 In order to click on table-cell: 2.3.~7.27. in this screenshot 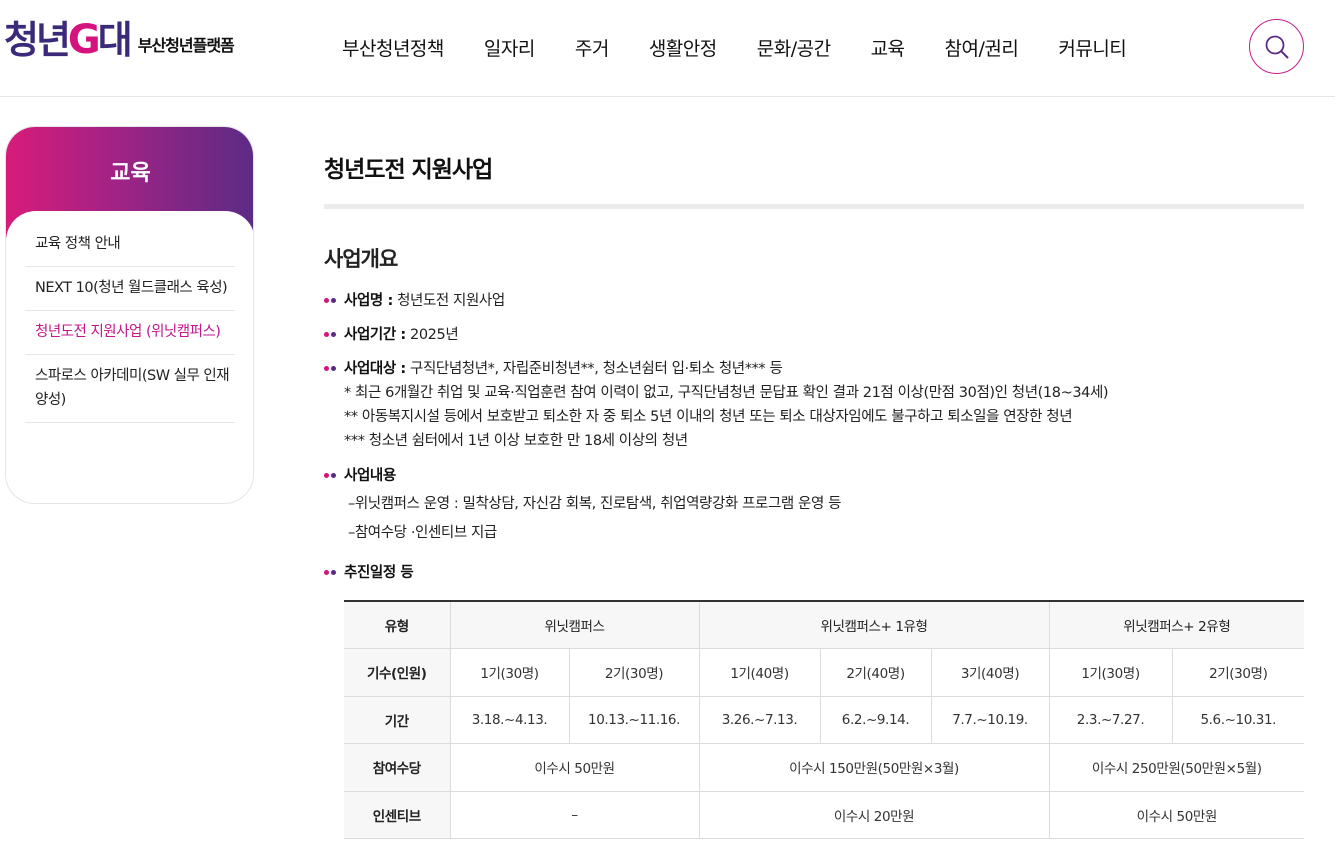, I will do `click(1111, 720)`.